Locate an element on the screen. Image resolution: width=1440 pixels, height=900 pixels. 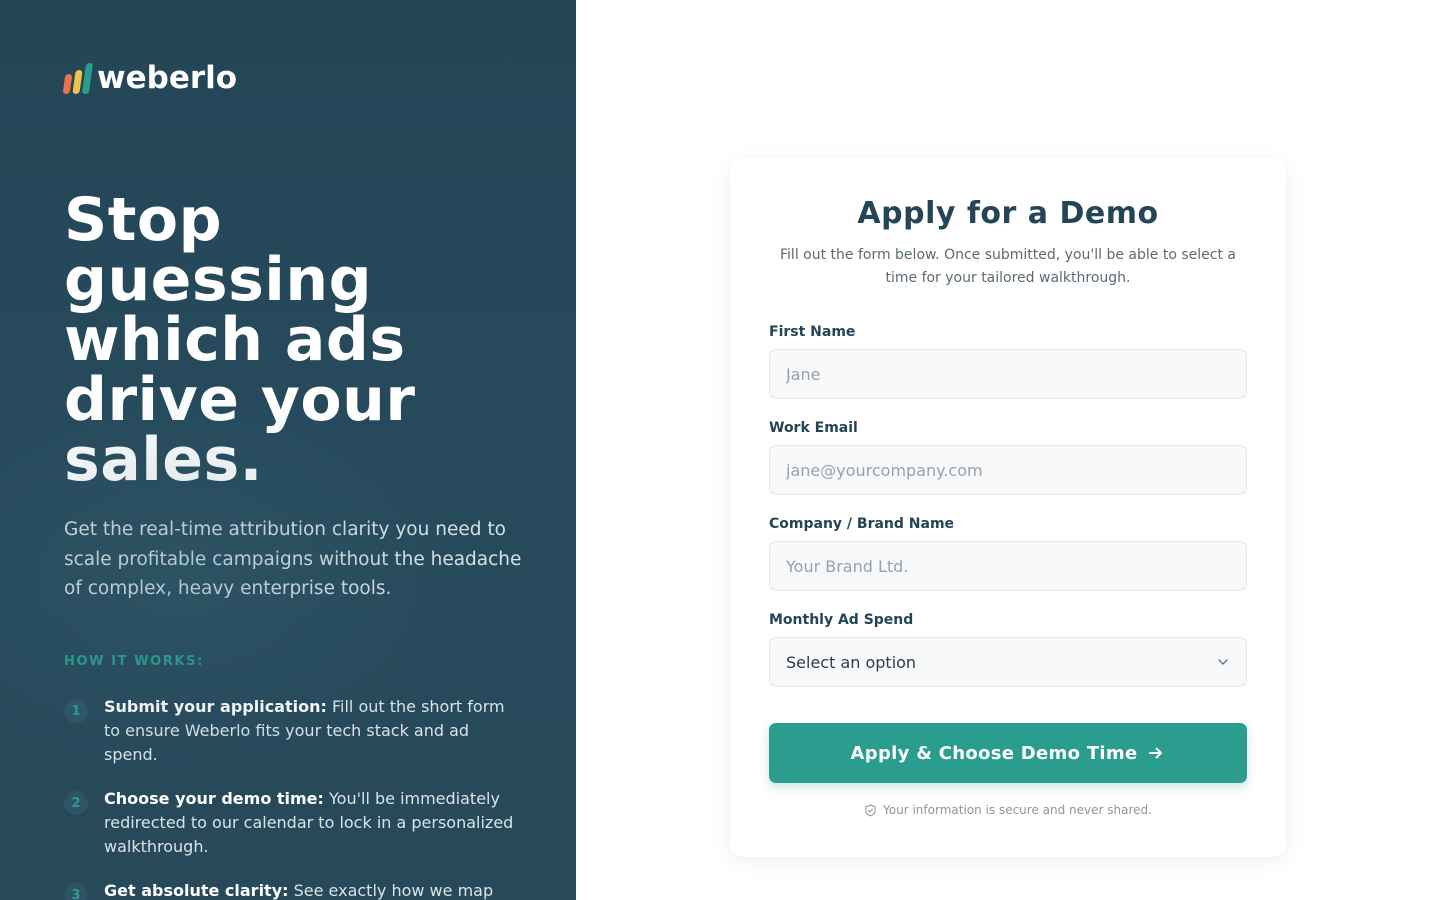
shield-check-icon is located at coordinates (870, 810).